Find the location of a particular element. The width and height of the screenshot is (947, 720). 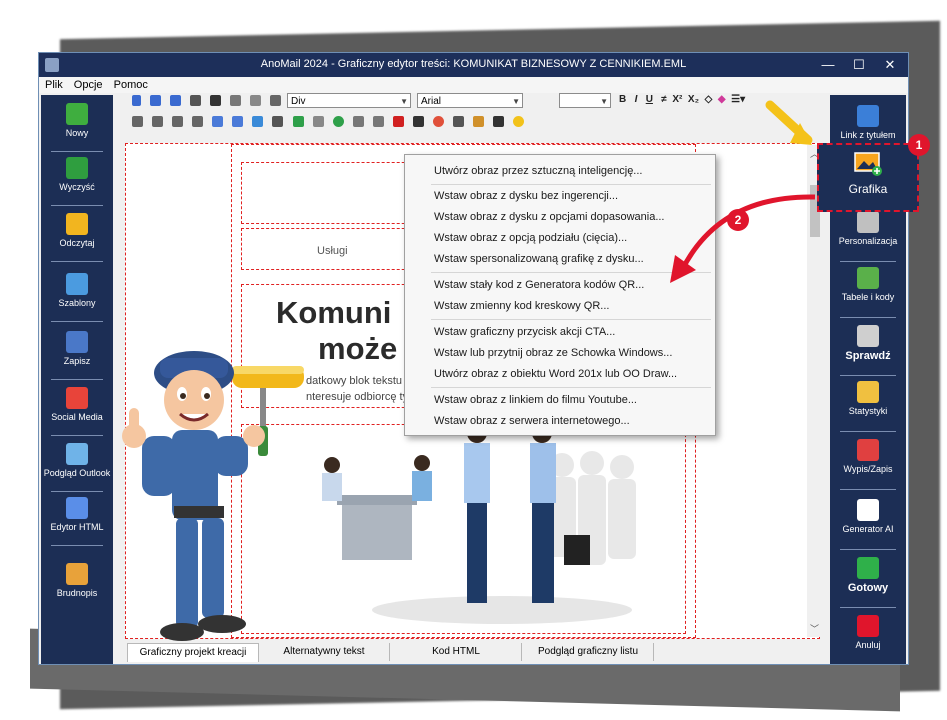

scroll-down-icon: ﹀ is located at coordinates (814, 628).